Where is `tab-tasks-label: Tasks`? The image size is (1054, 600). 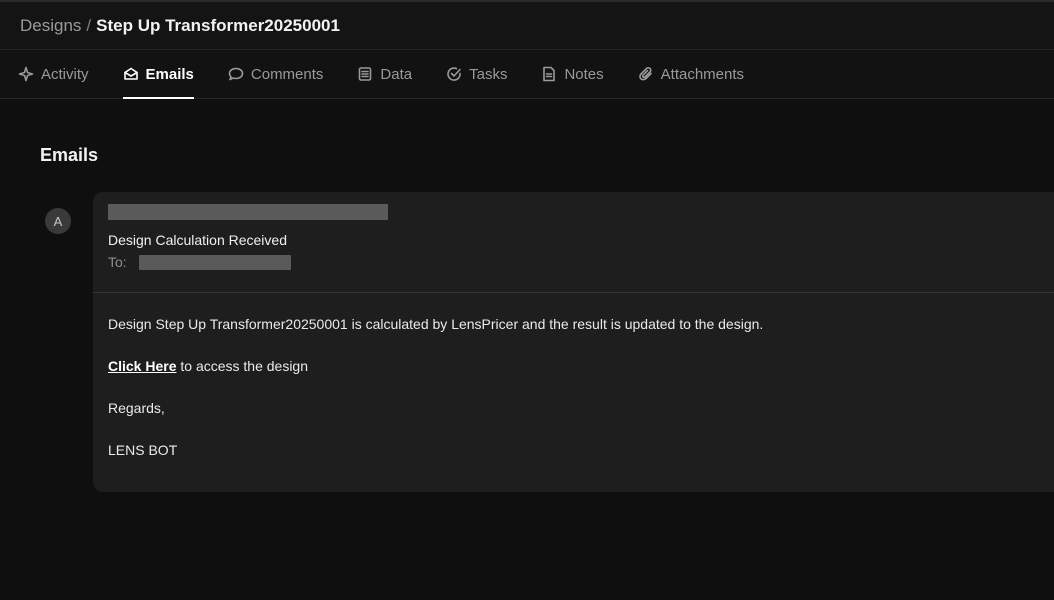 tab-tasks-label: Tasks is located at coordinates (488, 74).